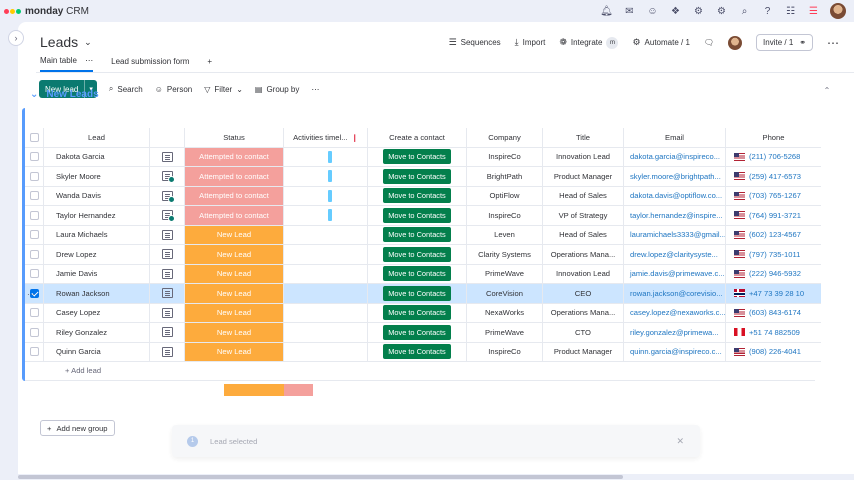 The width and height of the screenshot is (854, 480). I want to click on lead-name: Rowan Jackson, so click(97, 293).